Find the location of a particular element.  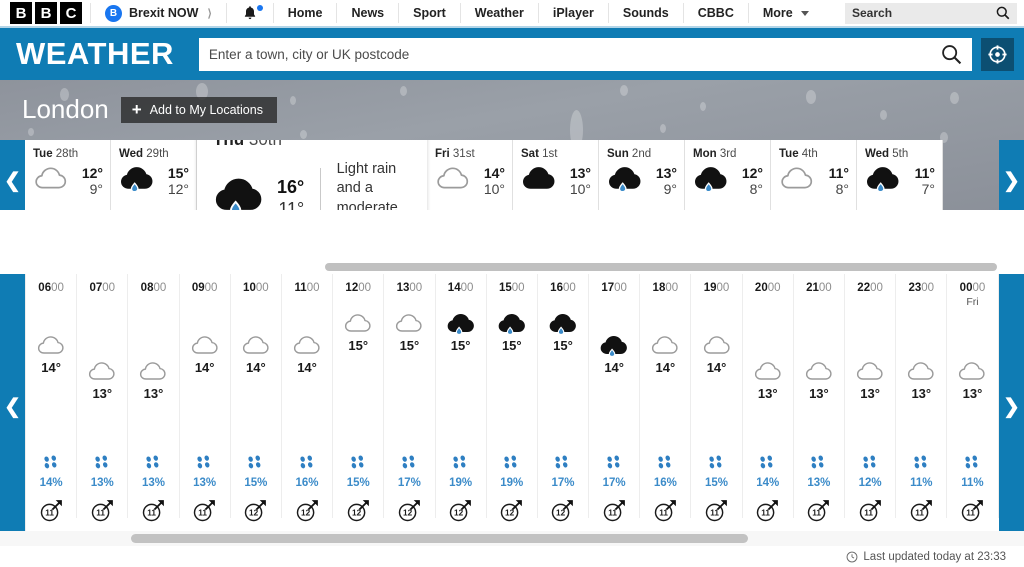

hour-precipitation-percent: 15% is located at coordinates (717, 483).